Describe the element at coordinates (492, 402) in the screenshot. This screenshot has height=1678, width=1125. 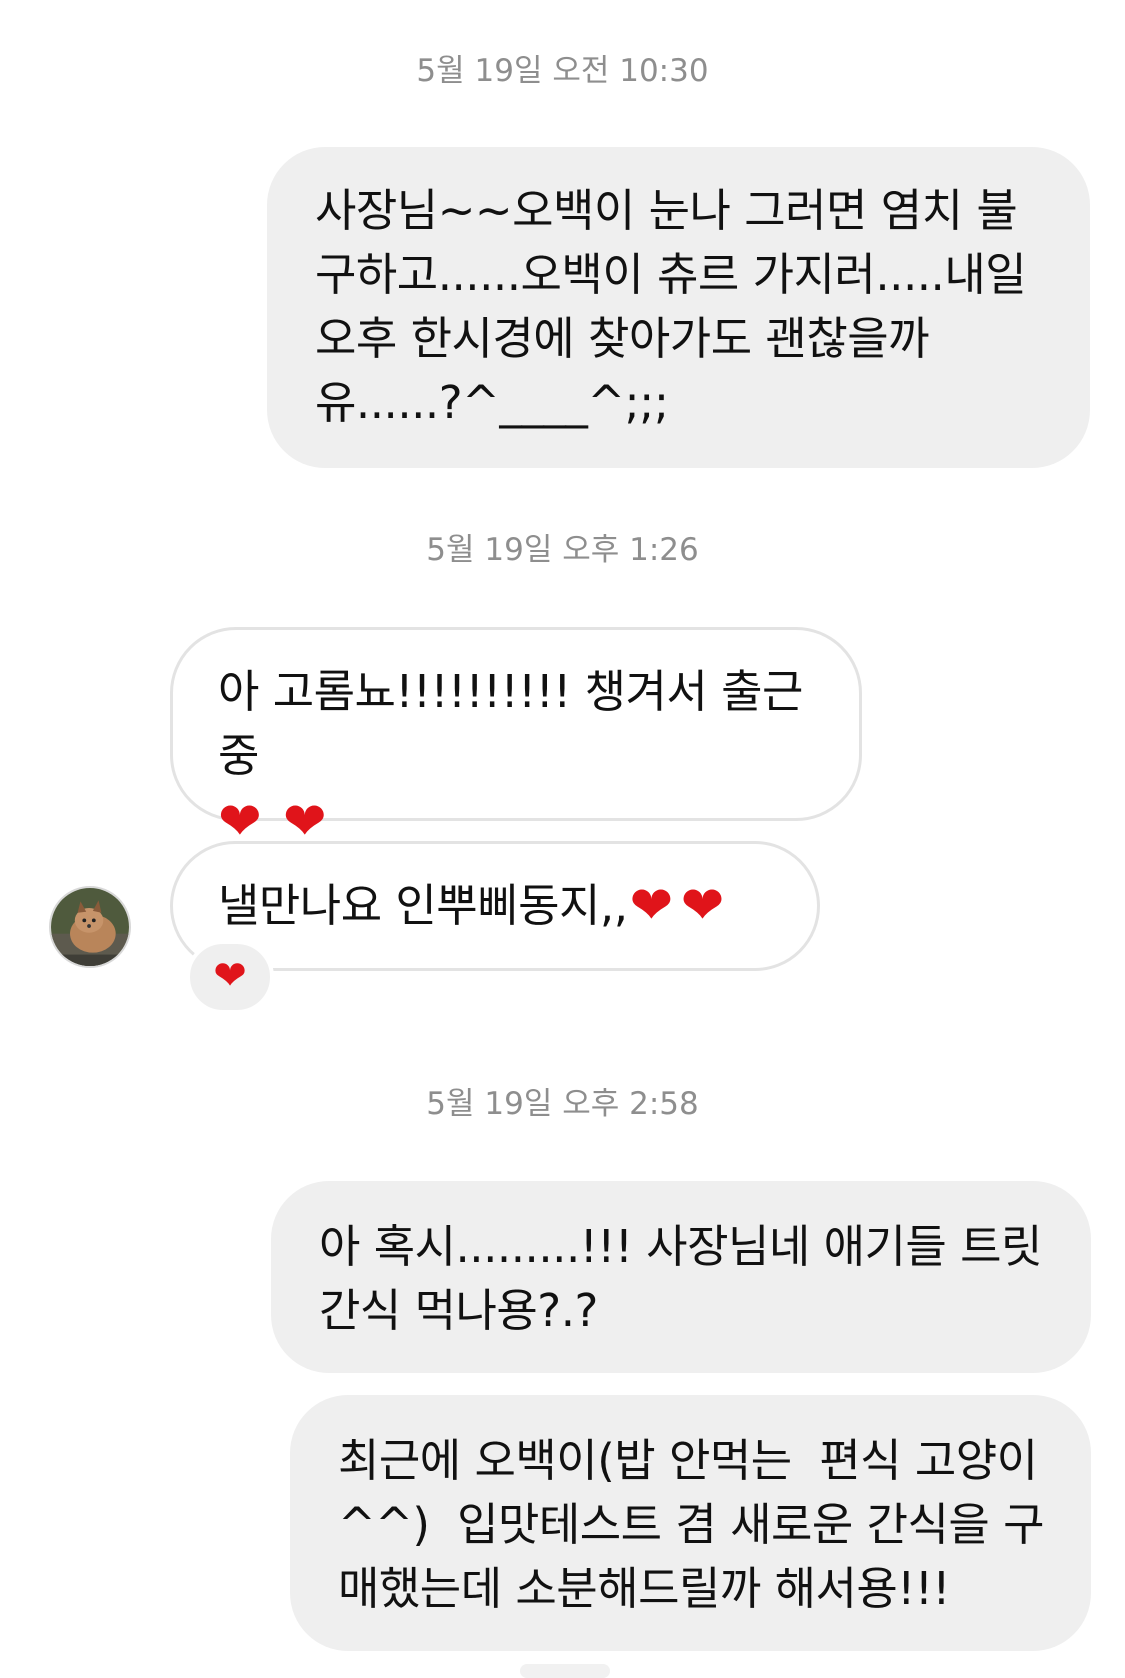
I see `message-line: 유......?^____^;;;` at that location.